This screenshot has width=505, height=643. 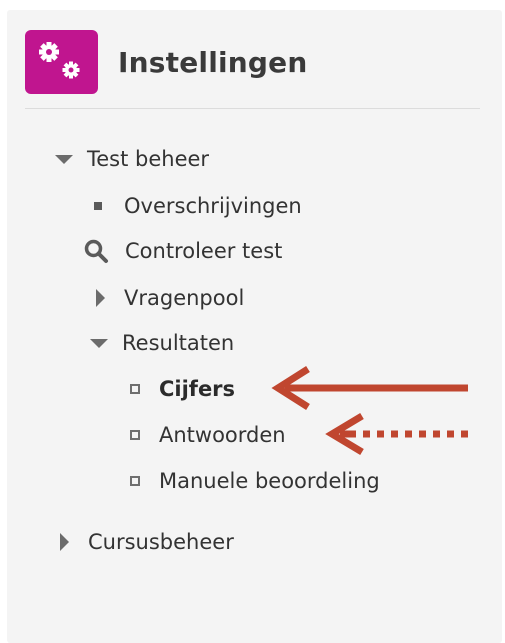 I want to click on annotation-arrows, so click(x=369, y=411).